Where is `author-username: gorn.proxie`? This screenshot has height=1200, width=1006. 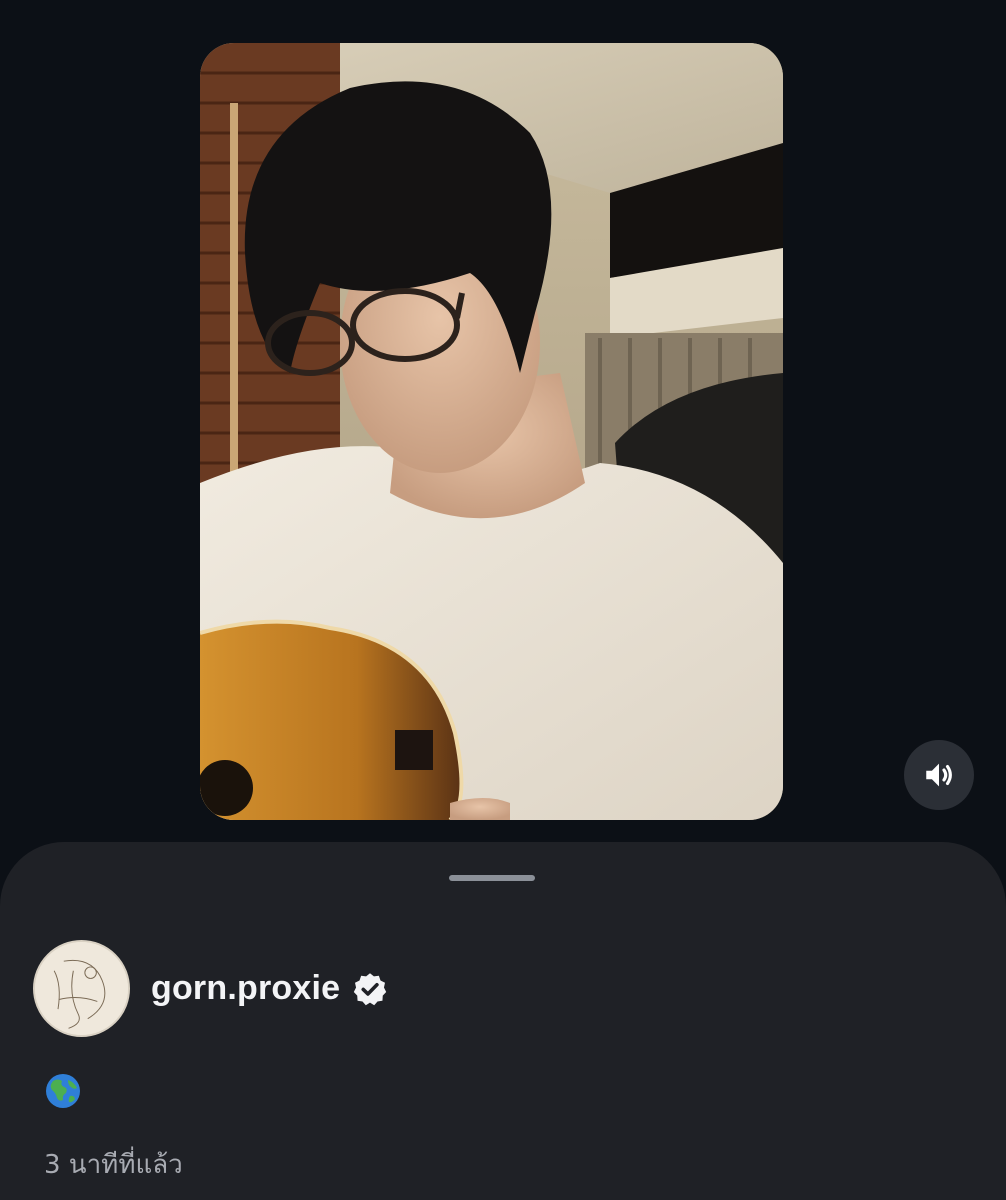
author-username: gorn.proxie is located at coordinates (245, 988).